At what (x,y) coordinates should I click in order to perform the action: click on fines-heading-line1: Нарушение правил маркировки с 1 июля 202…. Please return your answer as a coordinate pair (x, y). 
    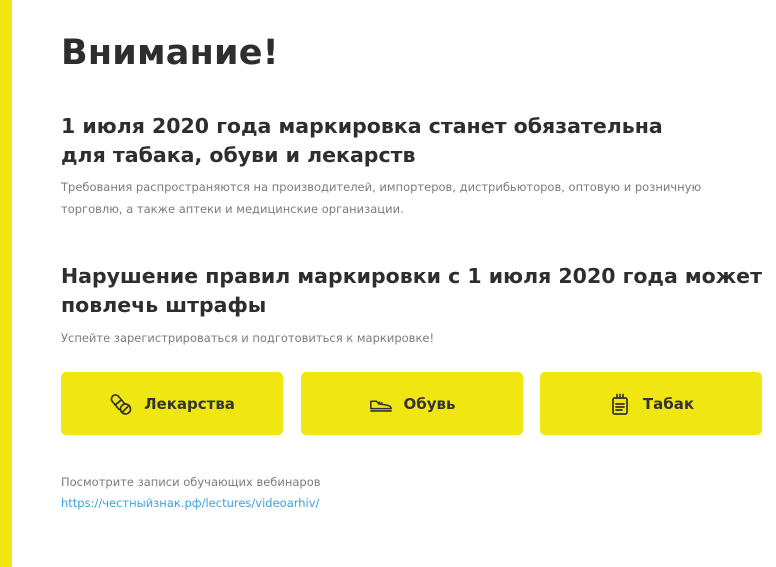
    Looking at the image, I should click on (411, 276).